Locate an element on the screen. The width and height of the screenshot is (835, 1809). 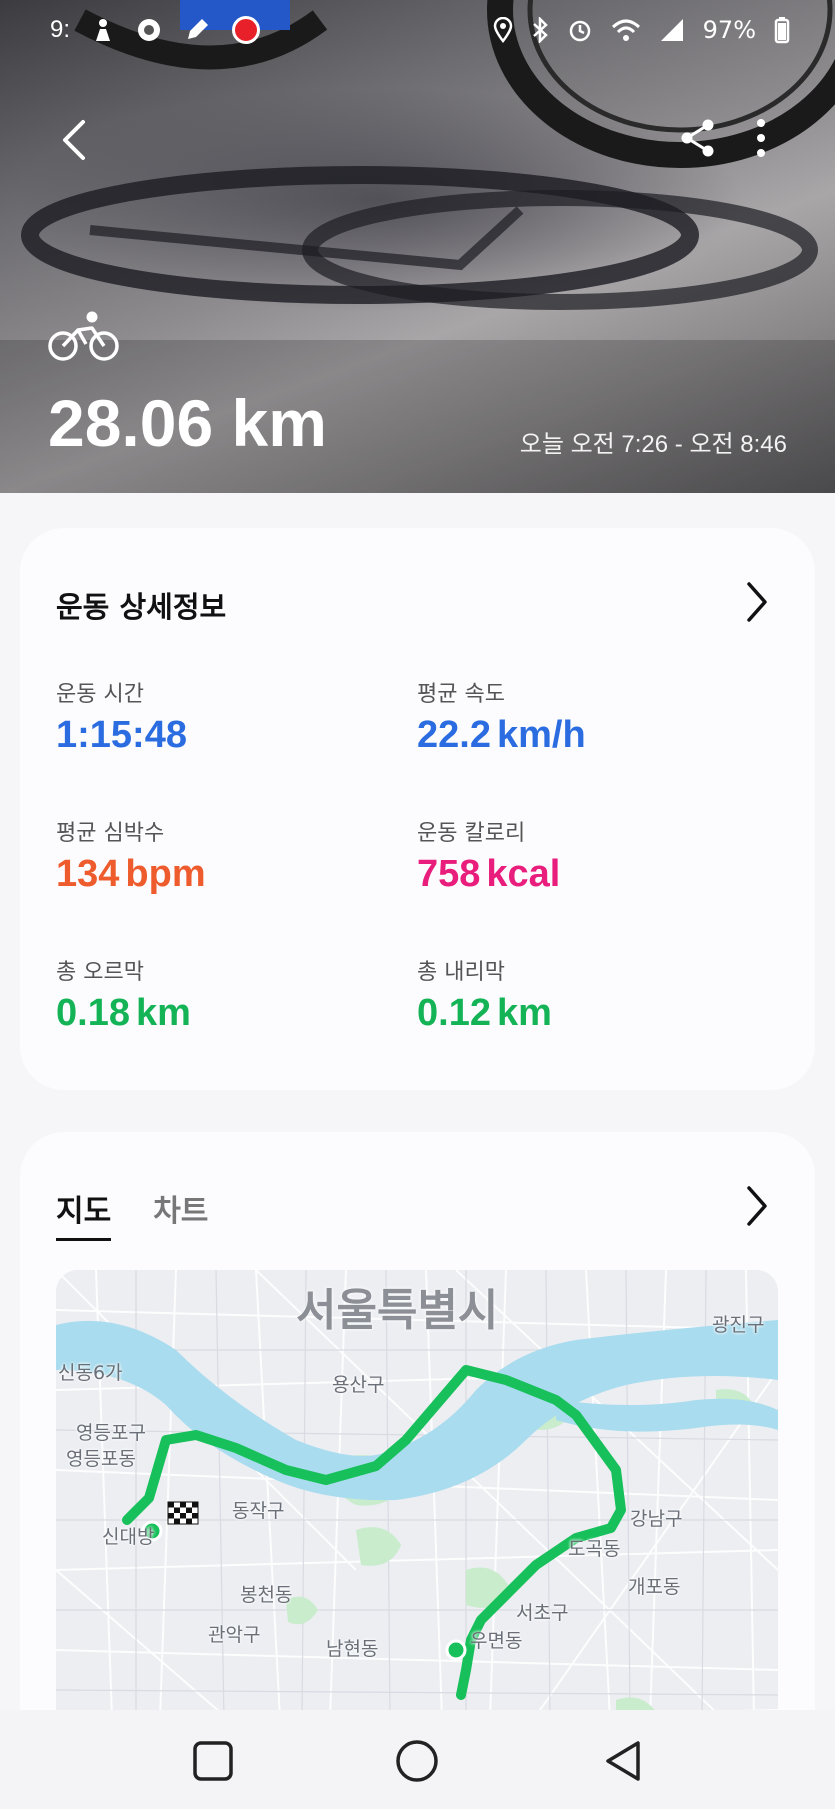
map-label: 용산구 is located at coordinates (358, 1385).